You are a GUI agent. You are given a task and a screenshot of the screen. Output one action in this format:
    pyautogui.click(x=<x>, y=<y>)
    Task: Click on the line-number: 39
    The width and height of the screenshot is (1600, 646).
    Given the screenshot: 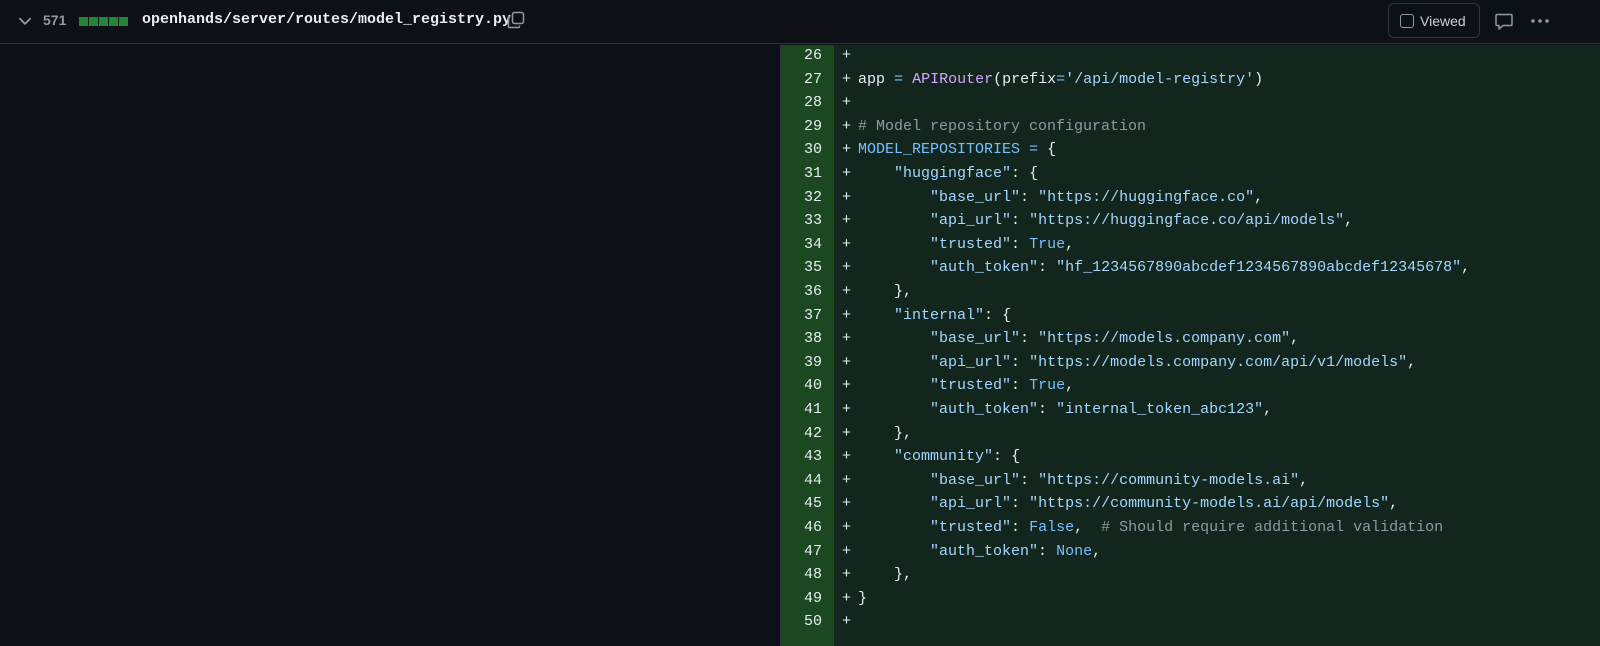 What is the action you would take?
    pyautogui.click(x=802, y=362)
    